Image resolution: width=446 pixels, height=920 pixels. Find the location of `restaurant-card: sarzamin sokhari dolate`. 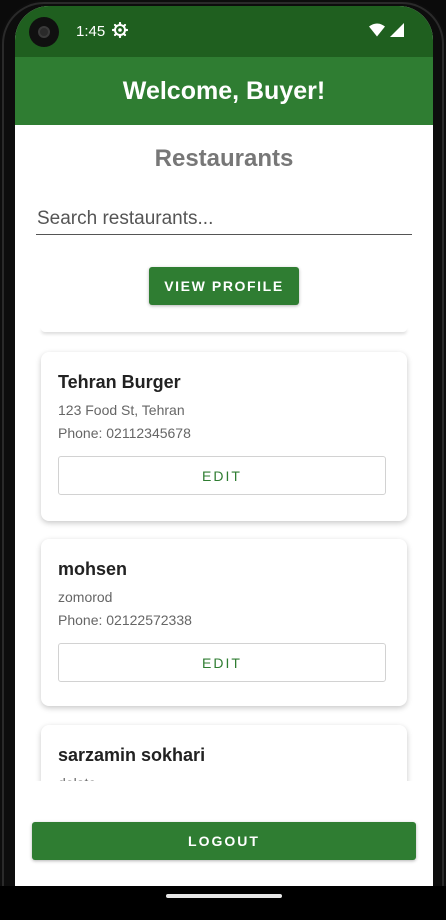

restaurant-card: sarzamin sokhari dolate is located at coordinates (224, 753).